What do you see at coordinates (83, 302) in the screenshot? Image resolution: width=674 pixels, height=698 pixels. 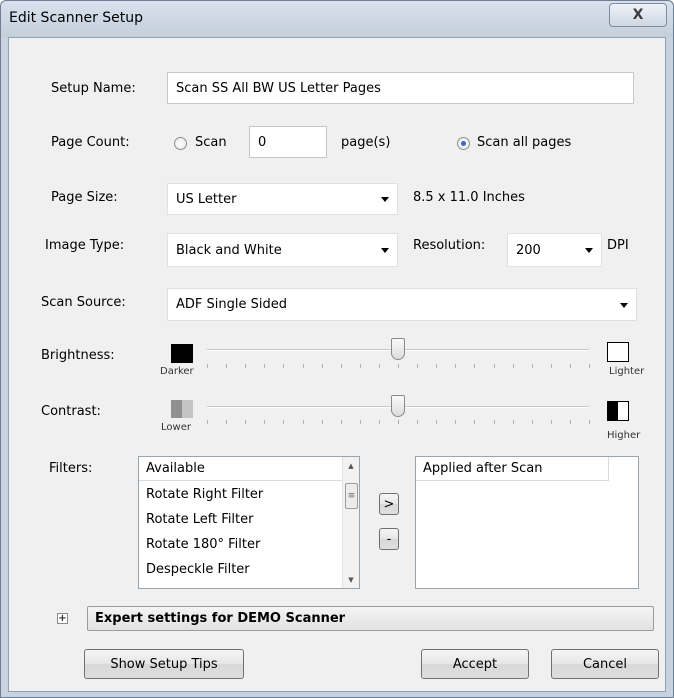 I see `scan-source-label: Scan Source:` at bounding box center [83, 302].